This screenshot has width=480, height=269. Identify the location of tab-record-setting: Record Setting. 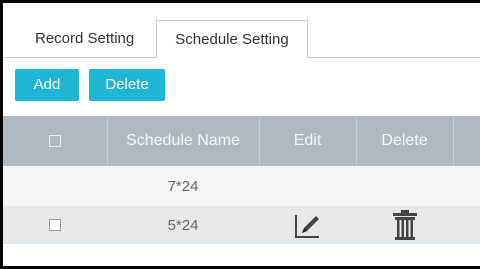
(84, 39).